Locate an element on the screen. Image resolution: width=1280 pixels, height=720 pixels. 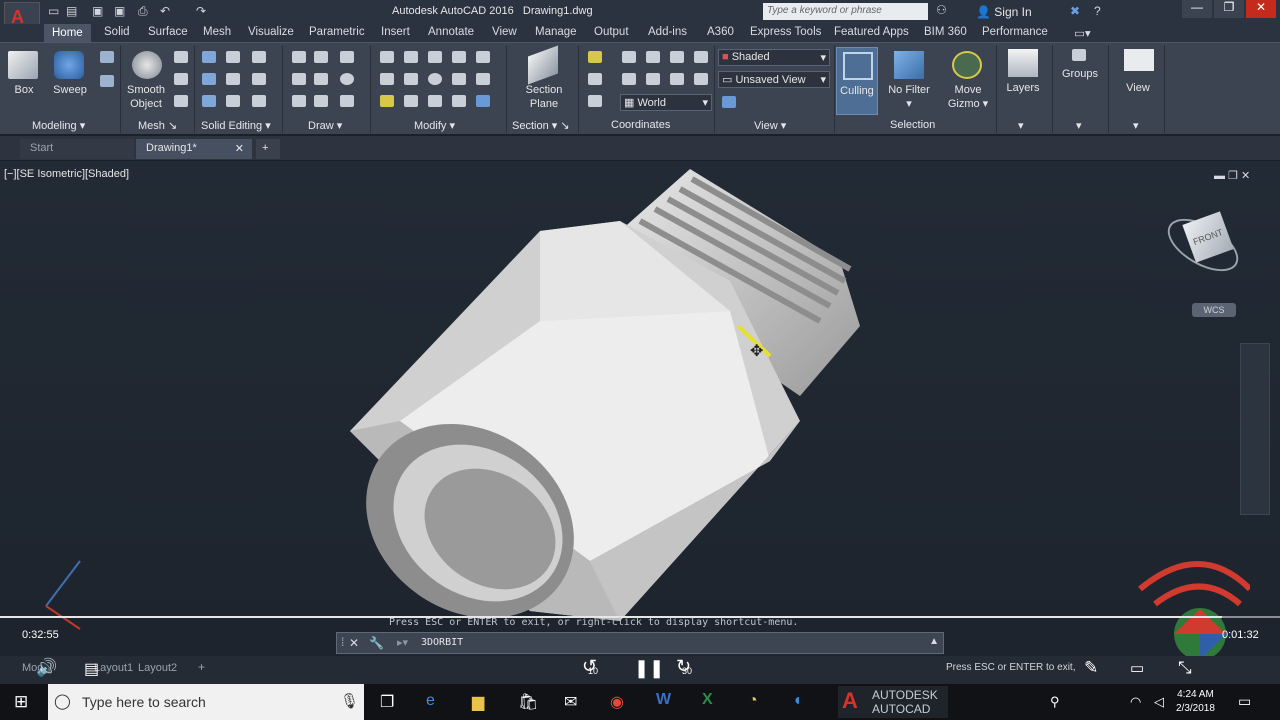
move-gizmo-button: Move Gizmo ▾ is located at coordinates (968, 97).